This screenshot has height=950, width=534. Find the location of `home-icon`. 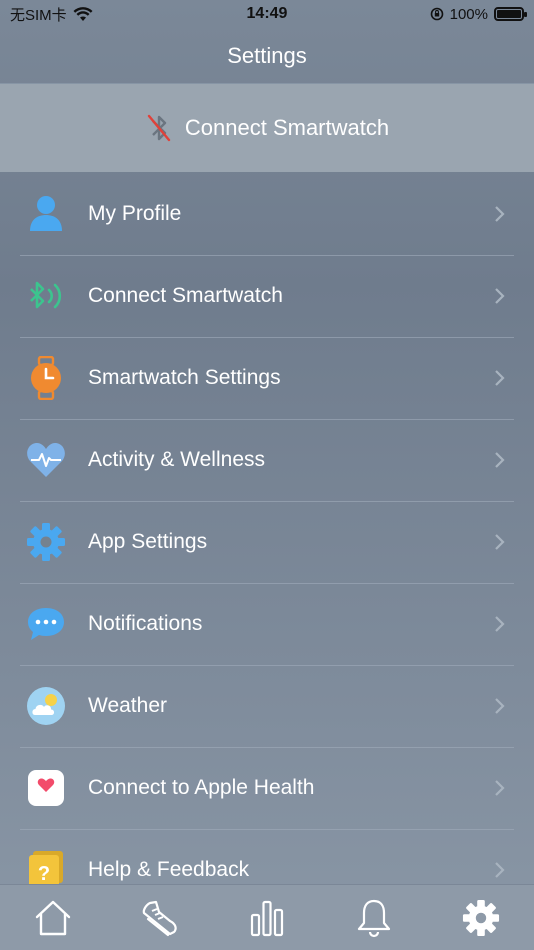

home-icon is located at coordinates (53, 917).